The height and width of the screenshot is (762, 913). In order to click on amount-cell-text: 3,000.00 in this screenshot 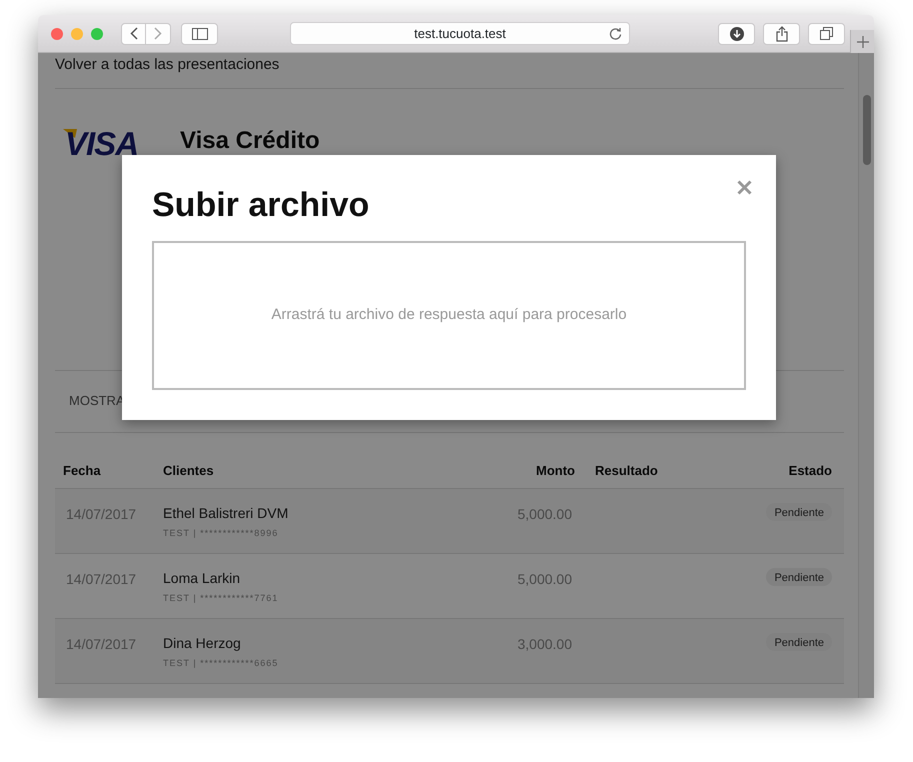, I will do `click(545, 644)`.